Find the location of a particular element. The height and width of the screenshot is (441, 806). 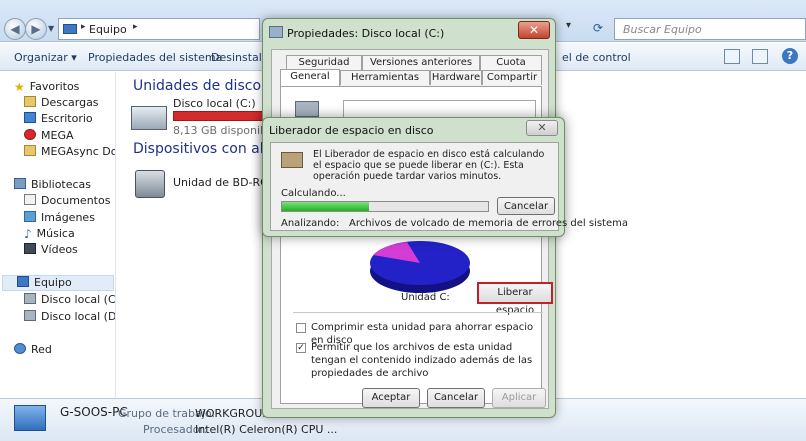

drive-icon is located at coordinates (276, 32).